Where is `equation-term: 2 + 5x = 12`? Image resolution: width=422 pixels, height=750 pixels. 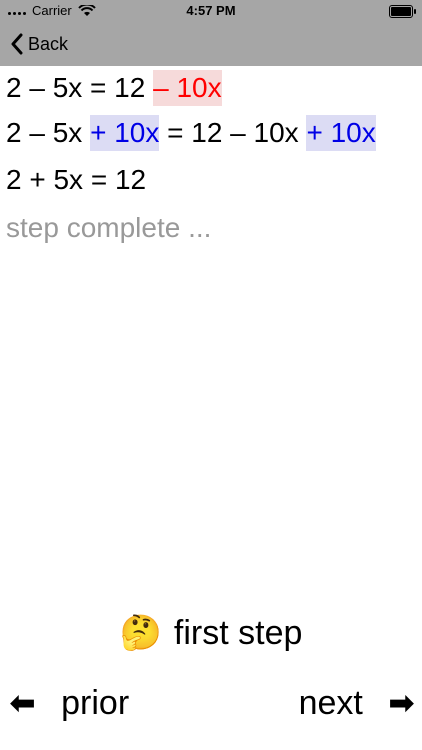 equation-term: 2 + 5x = 12 is located at coordinates (76, 179).